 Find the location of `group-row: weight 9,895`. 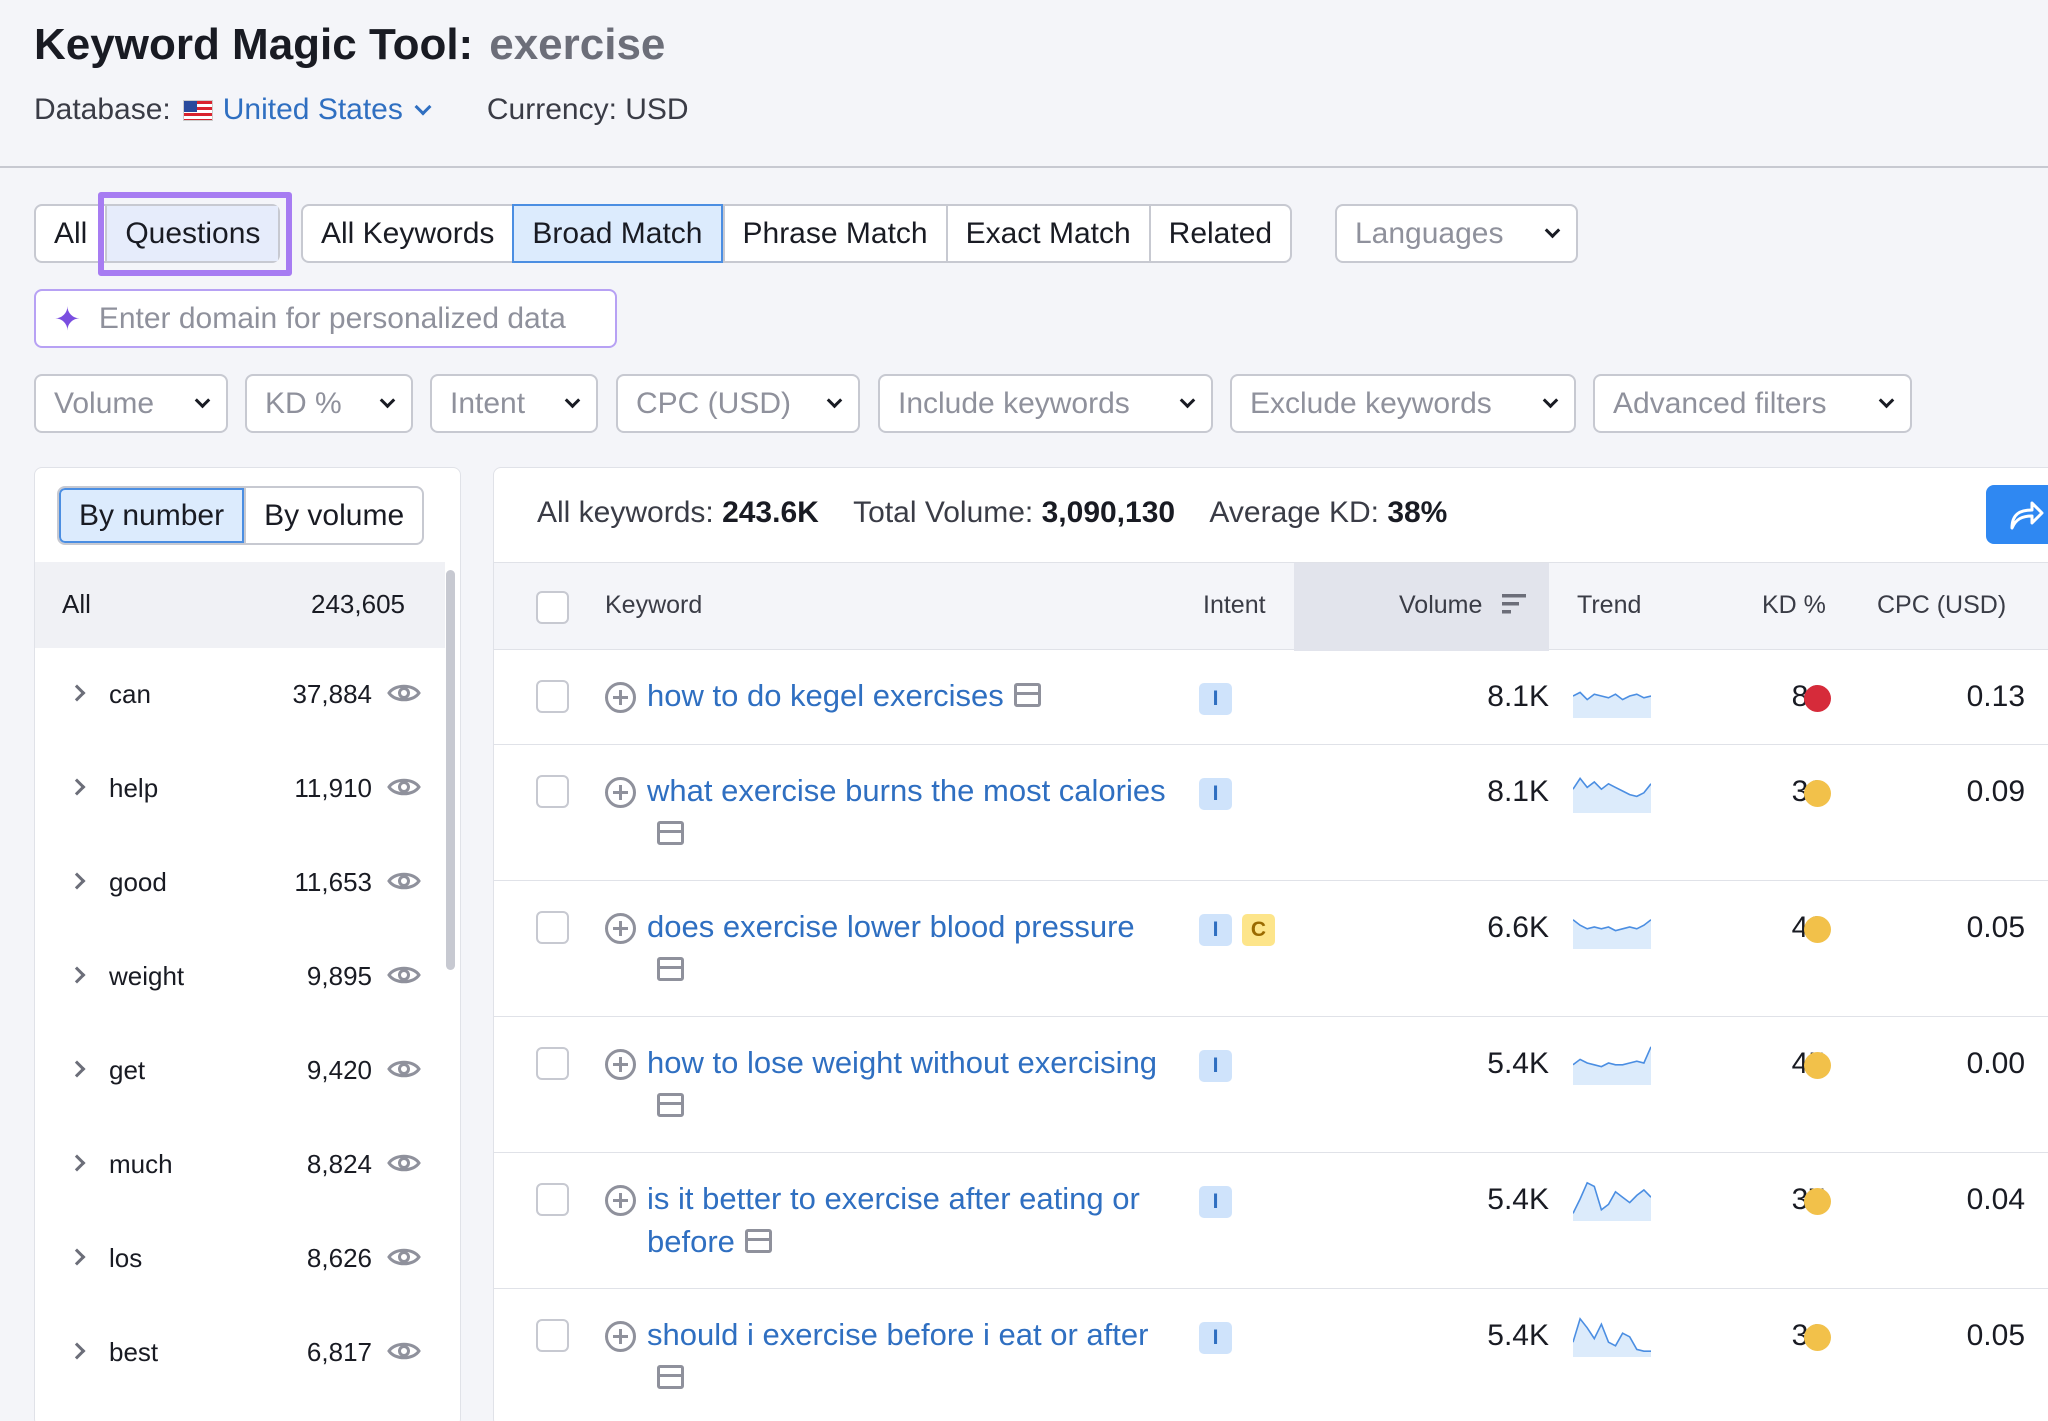

group-row: weight 9,895 is located at coordinates (240, 977).